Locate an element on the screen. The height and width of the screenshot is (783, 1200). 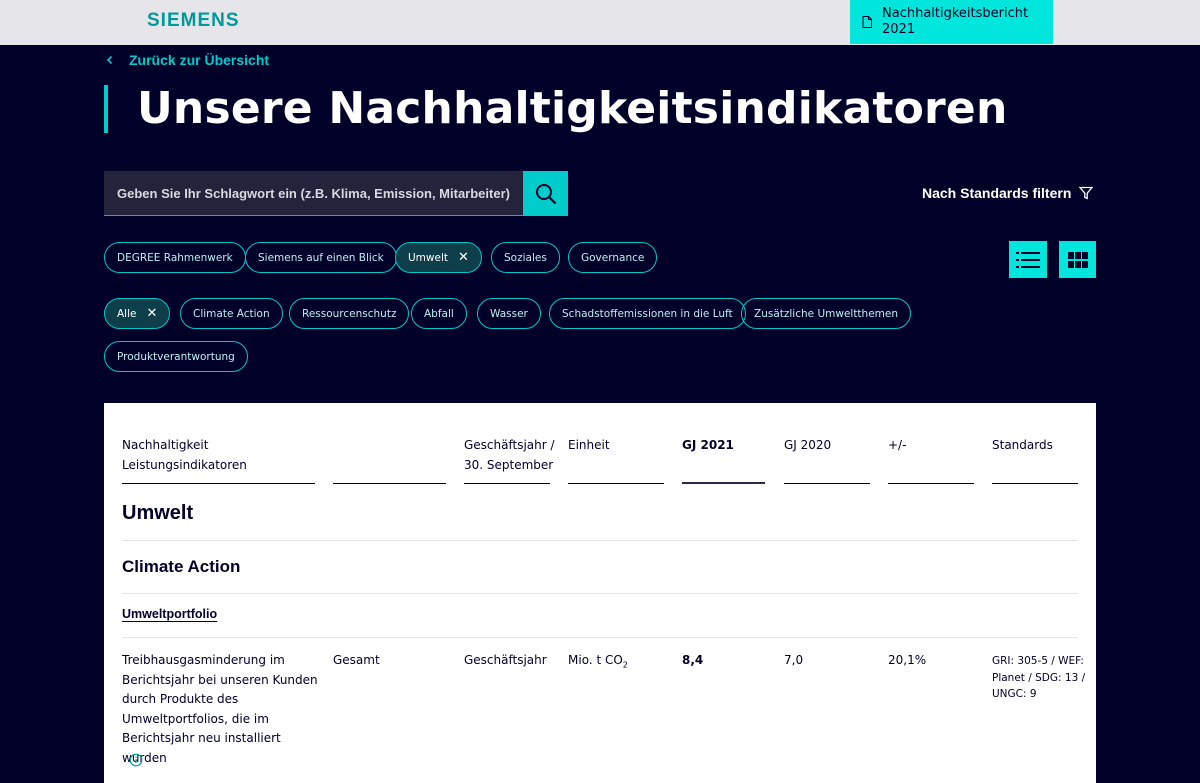
header-gj2021: GJ 2021 is located at coordinates (708, 445).